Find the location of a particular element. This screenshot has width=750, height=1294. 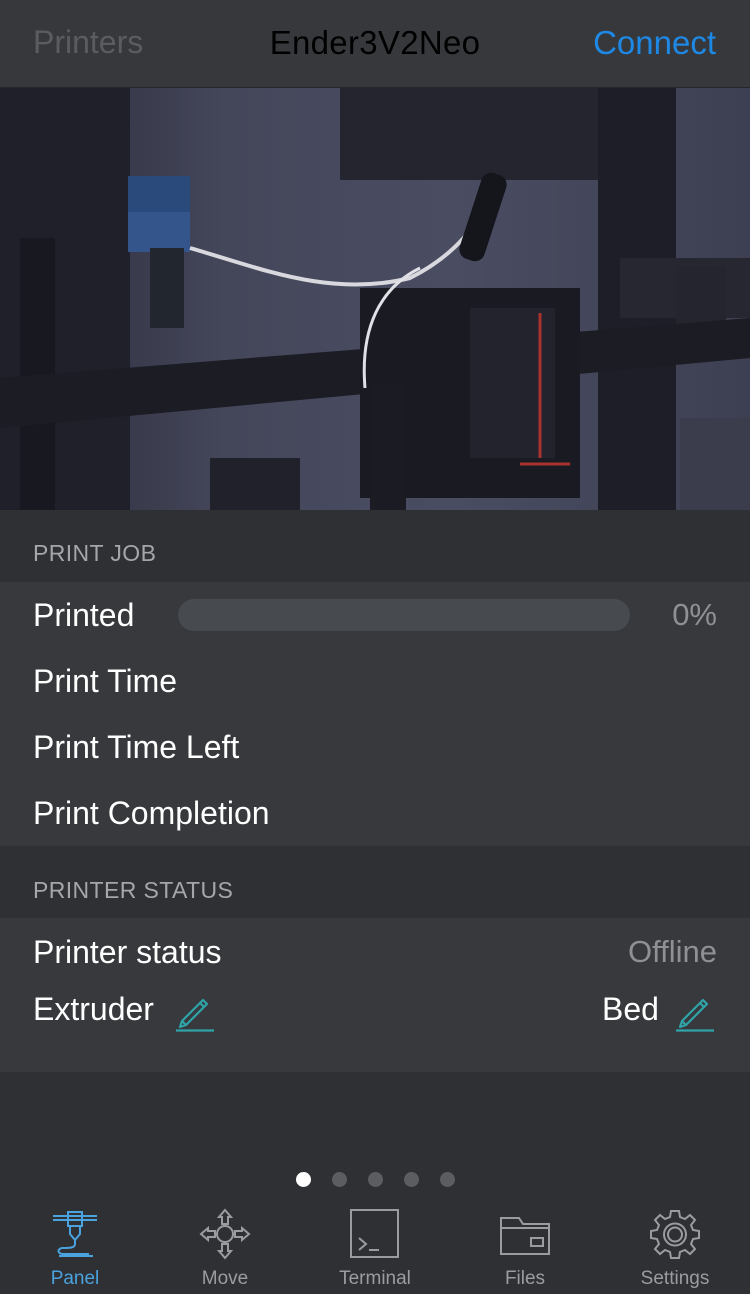

tab-settings: Settings is located at coordinates (675, 1246).